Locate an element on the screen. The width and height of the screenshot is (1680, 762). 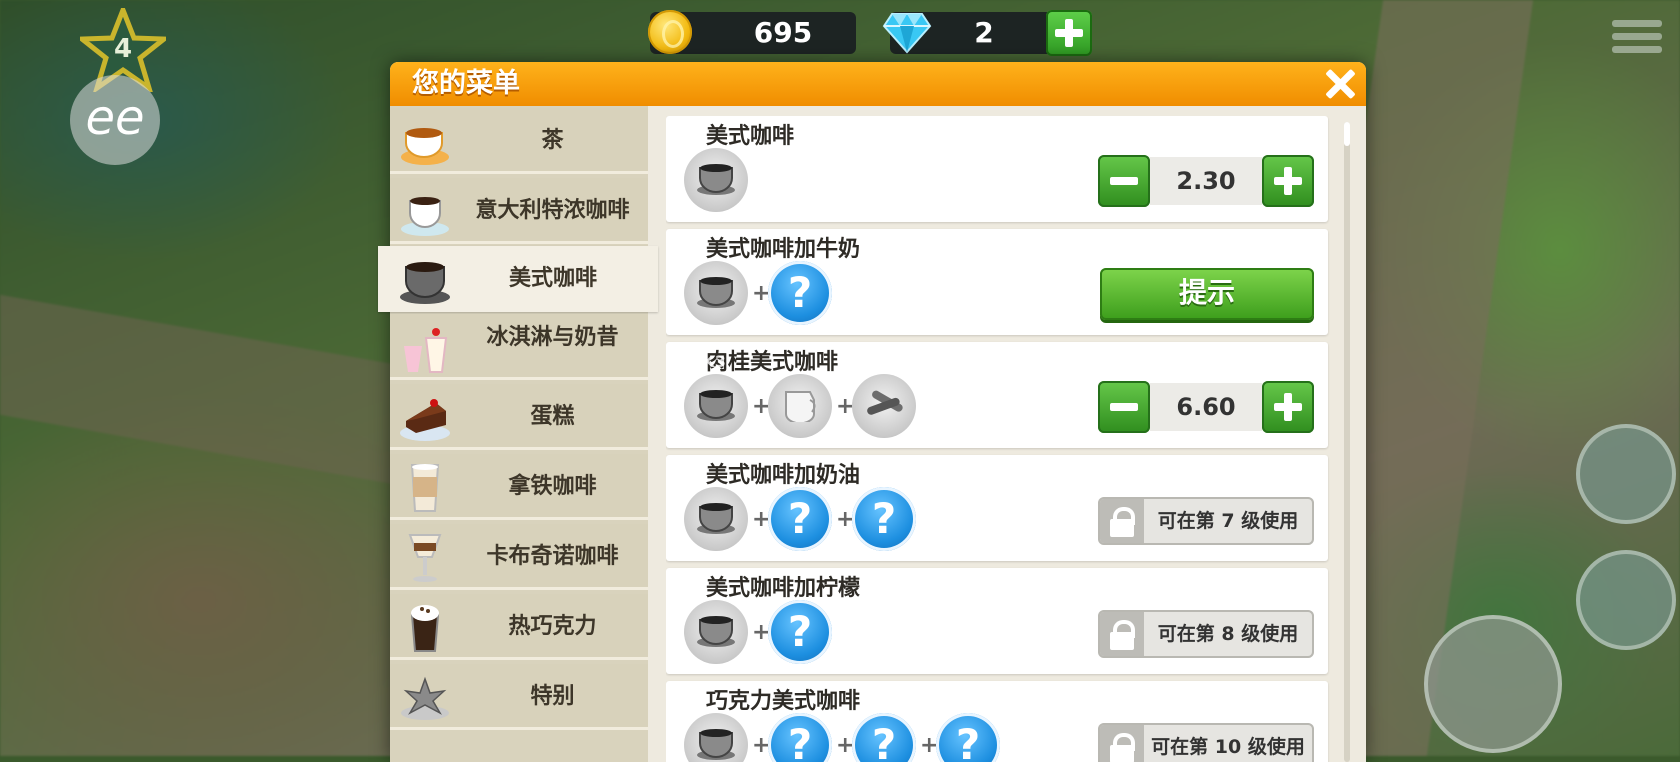
cake-icon is located at coordinates (425, 420).